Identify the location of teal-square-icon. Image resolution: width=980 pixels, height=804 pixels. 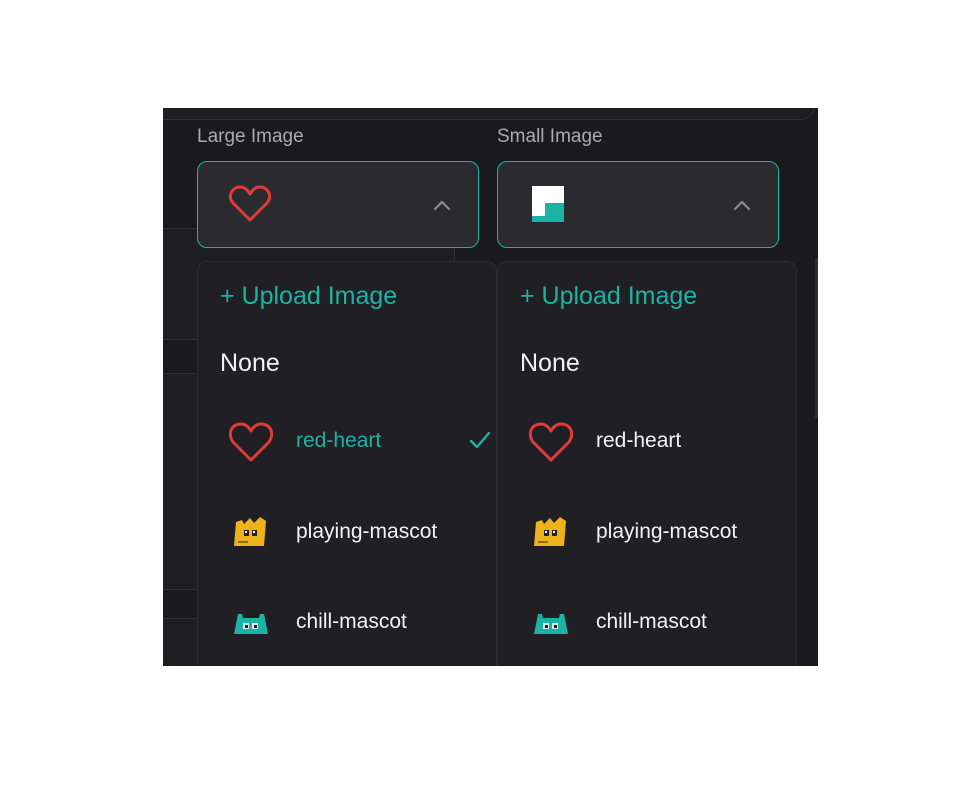
(548, 204).